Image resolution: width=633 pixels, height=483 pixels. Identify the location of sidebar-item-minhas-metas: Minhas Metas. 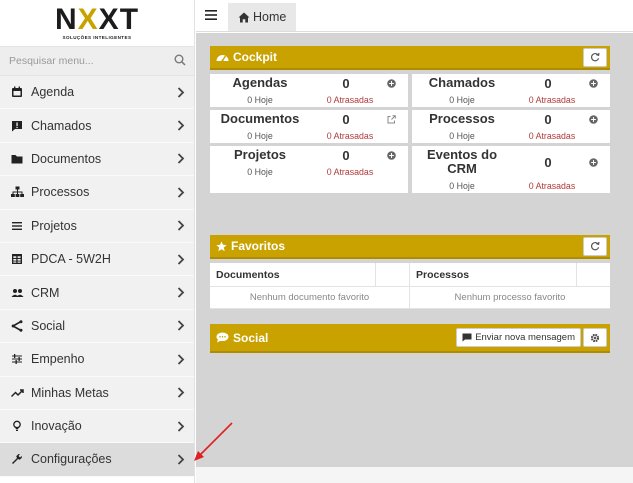
(97, 393).